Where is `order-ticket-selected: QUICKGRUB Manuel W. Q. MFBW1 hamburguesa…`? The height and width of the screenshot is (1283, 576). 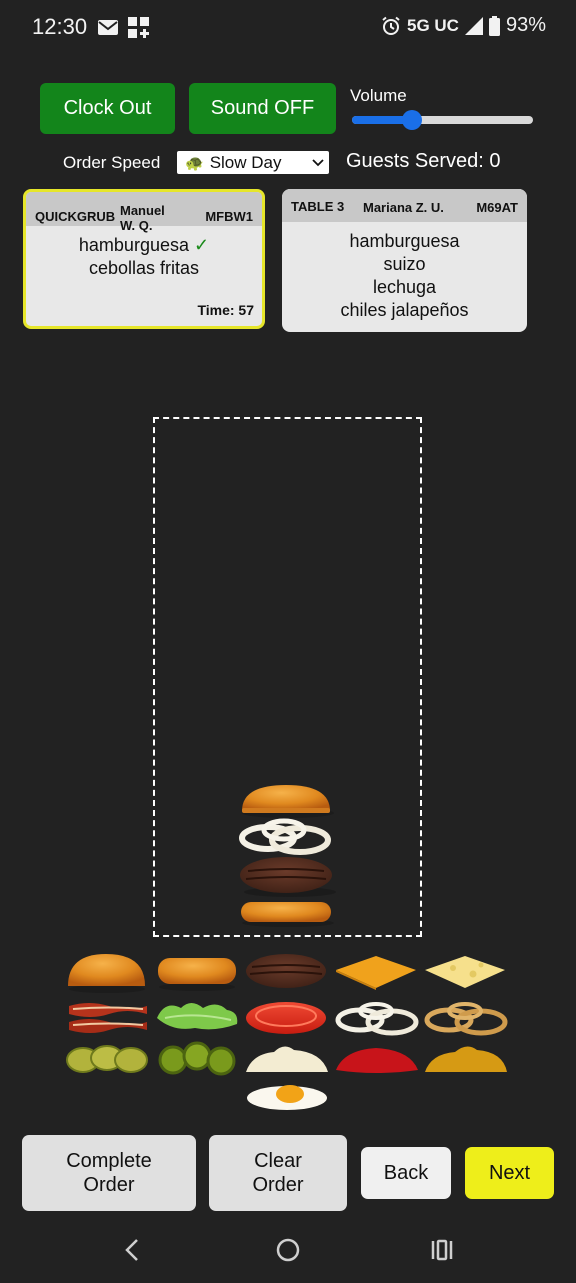
order-ticket-selected: QUICKGRUB Manuel W. Q. MFBW1 hamburguesa… is located at coordinates (144, 259).